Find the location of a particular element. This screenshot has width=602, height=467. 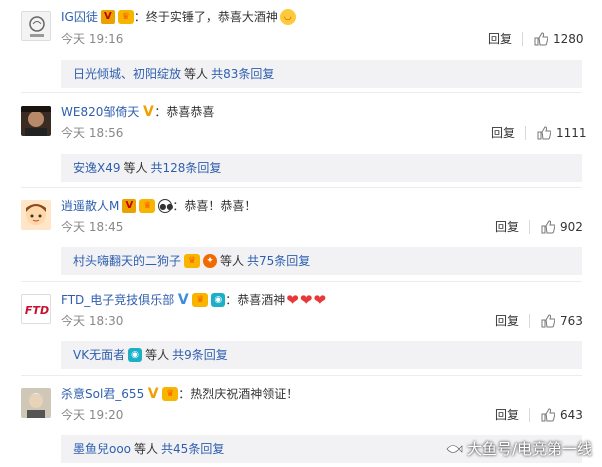

watermark: 大鱼号/电竞第一线 is located at coordinates (518, 448).